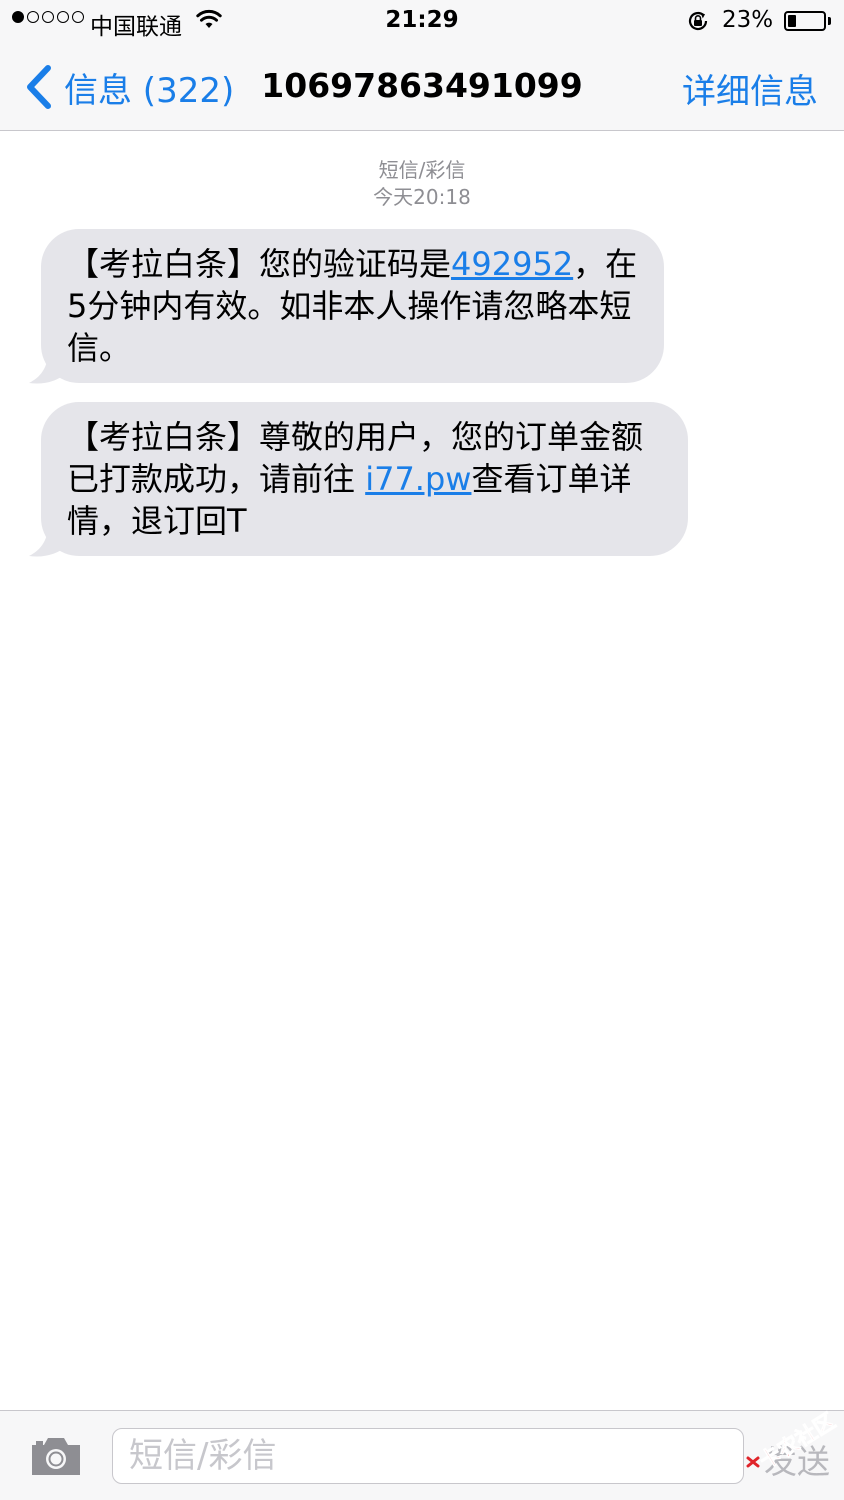 The height and width of the screenshot is (1500, 844). Describe the element at coordinates (829, 21) in the screenshot. I see `battery-nub` at that location.